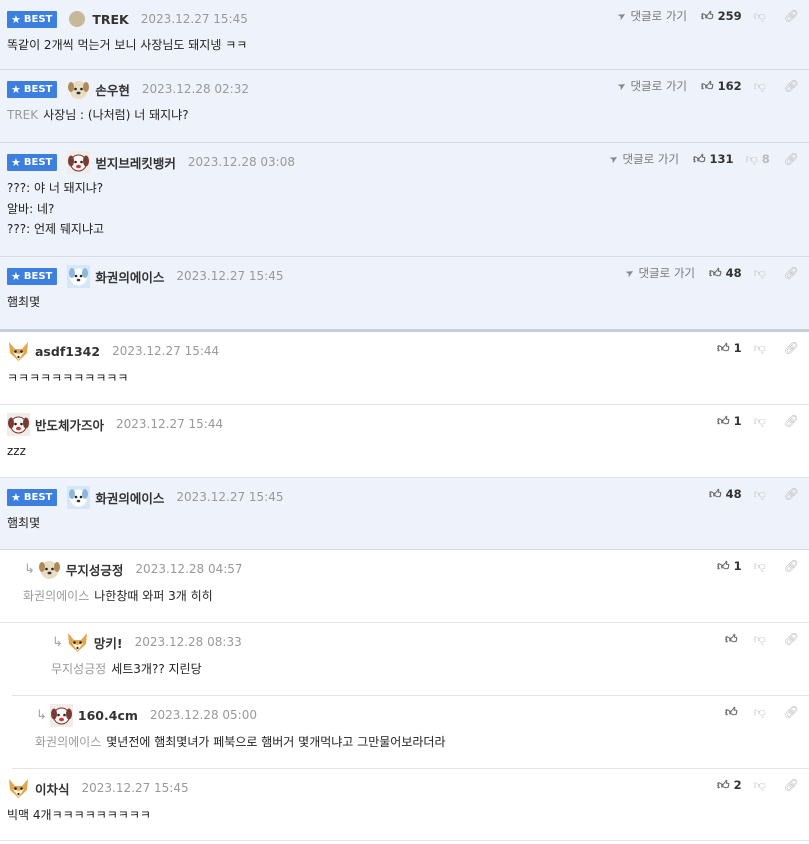  What do you see at coordinates (52, 788) in the screenshot?
I see `author-nickname: 이차식` at bounding box center [52, 788].